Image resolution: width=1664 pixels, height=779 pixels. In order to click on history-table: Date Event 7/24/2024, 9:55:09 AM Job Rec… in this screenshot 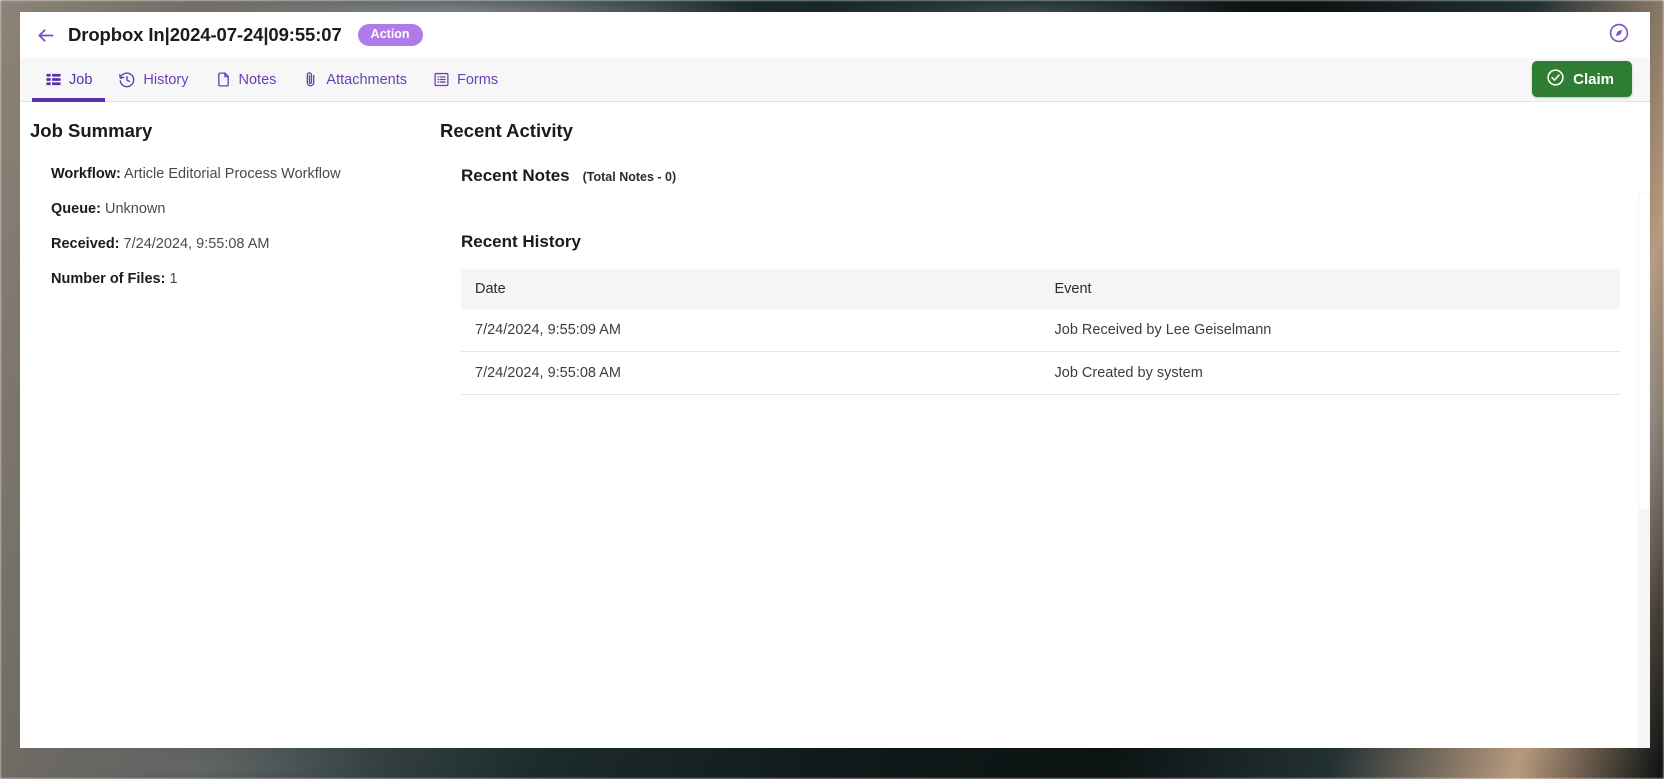, I will do `click(1040, 332)`.